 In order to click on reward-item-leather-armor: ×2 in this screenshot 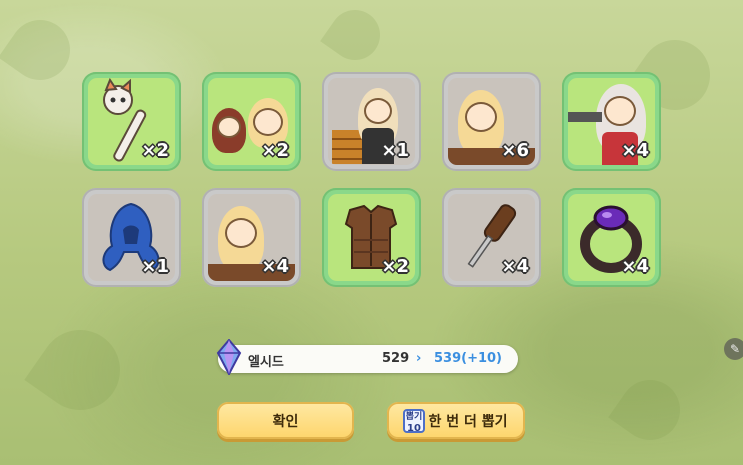, I will do `click(371, 237)`.